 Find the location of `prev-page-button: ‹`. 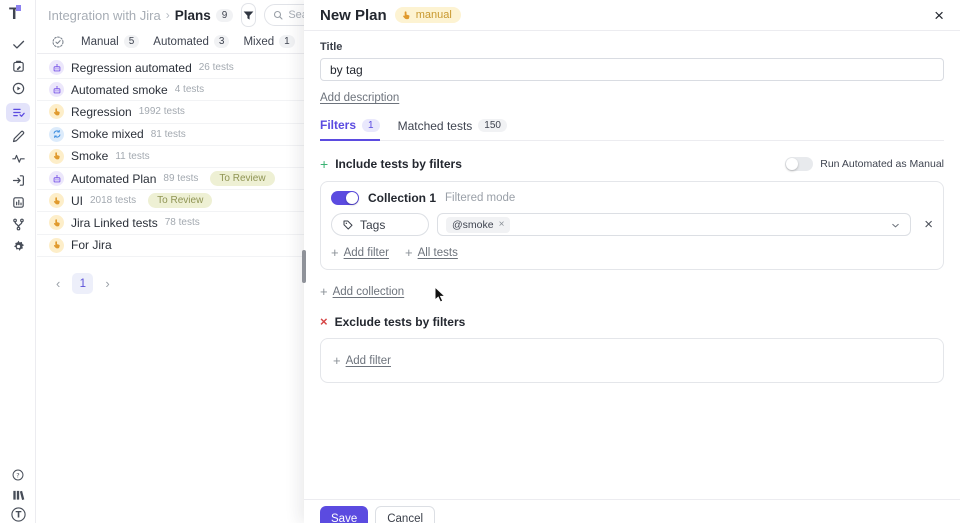

prev-page-button: ‹ is located at coordinates (58, 283).